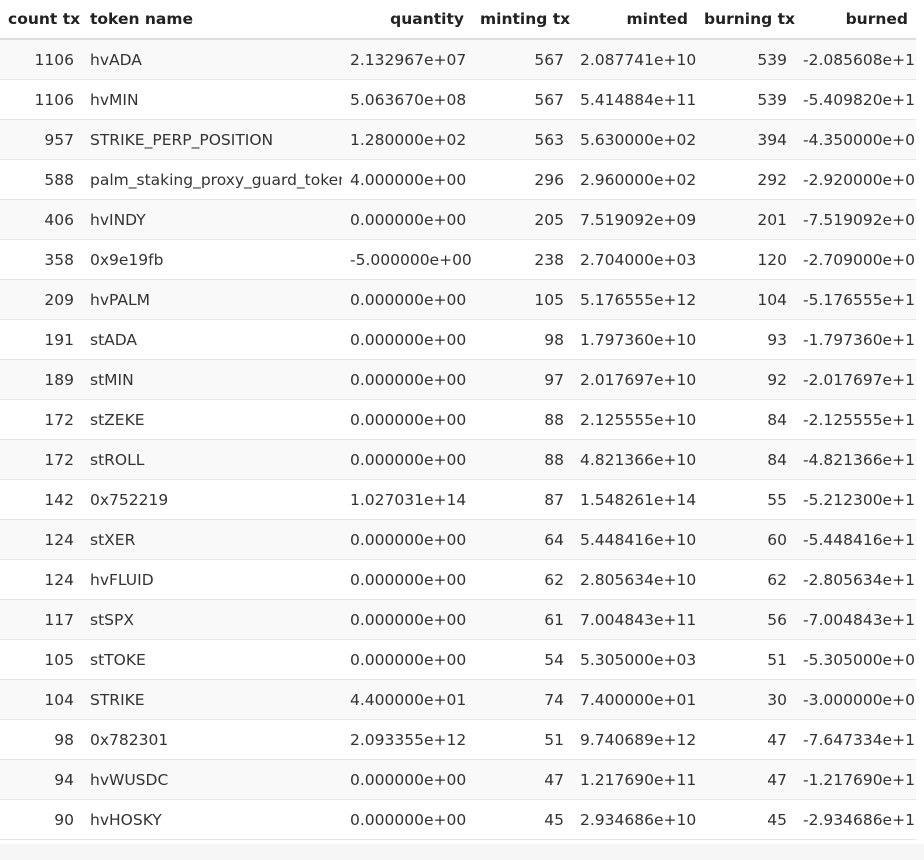 This screenshot has height=860, width=924. I want to click on cell-burning-tx: 55, so click(745, 499).